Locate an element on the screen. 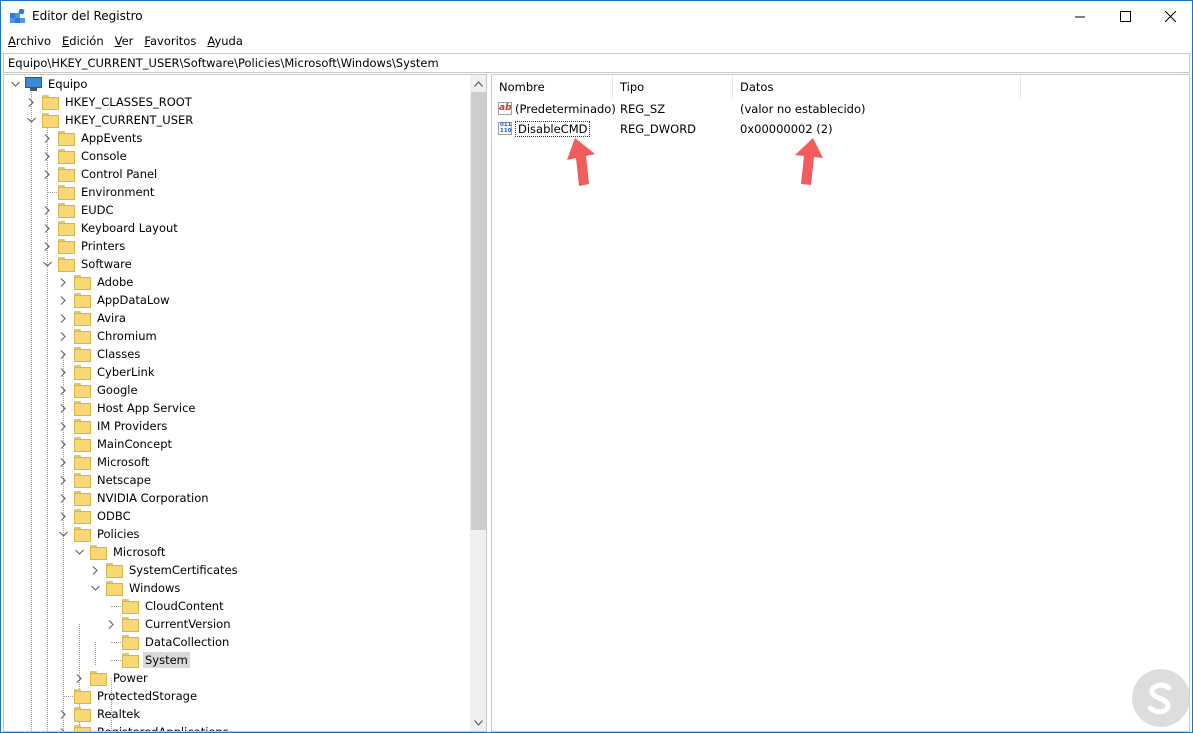 The width and height of the screenshot is (1193, 733). tree-item: Adobe is located at coordinates (96, 282).